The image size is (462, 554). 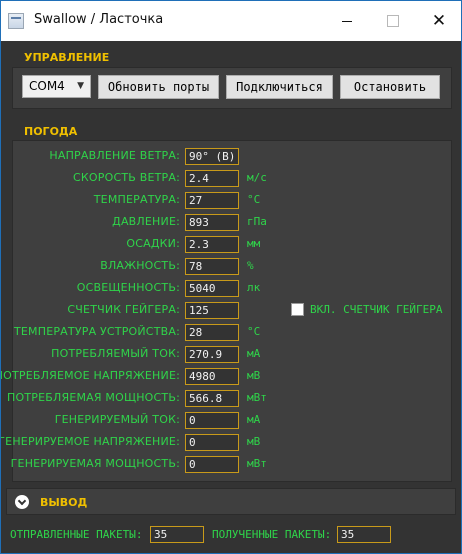 What do you see at coordinates (51, 131) in the screenshot?
I see `weather-section-label: ПОГОДА` at bounding box center [51, 131].